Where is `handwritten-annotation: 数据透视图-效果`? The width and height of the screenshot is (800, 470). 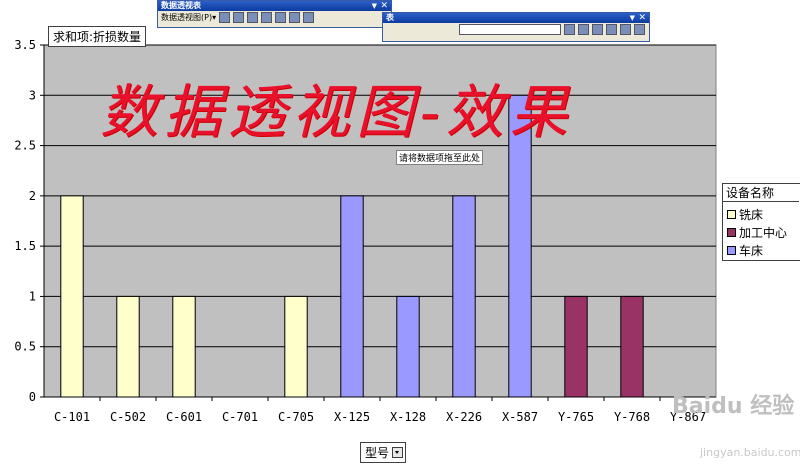 handwritten-annotation: 数据透视图-效果 is located at coordinates (337, 112).